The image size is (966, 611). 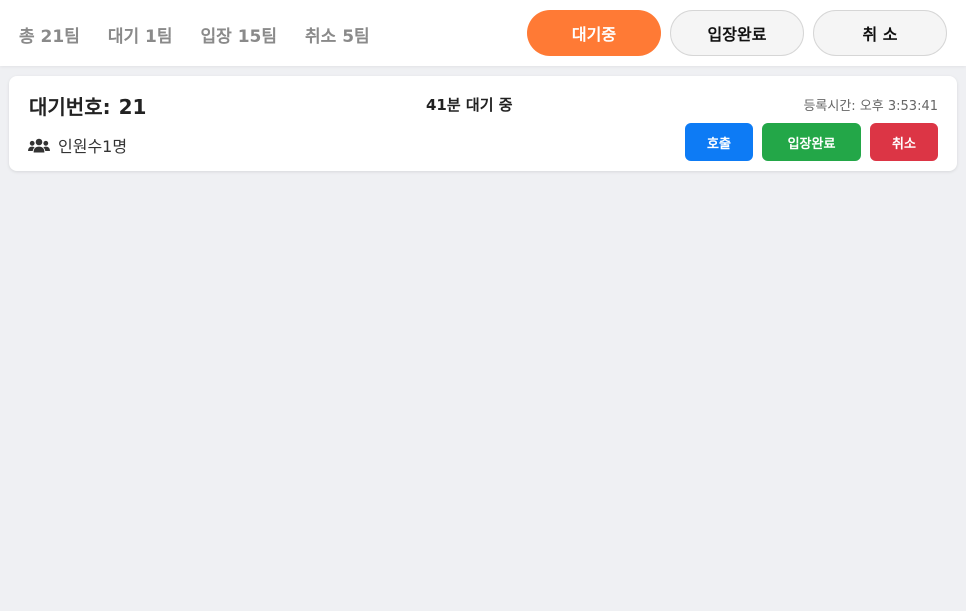 What do you see at coordinates (49, 37) in the screenshot?
I see `stat-total: 총 21팀` at bounding box center [49, 37].